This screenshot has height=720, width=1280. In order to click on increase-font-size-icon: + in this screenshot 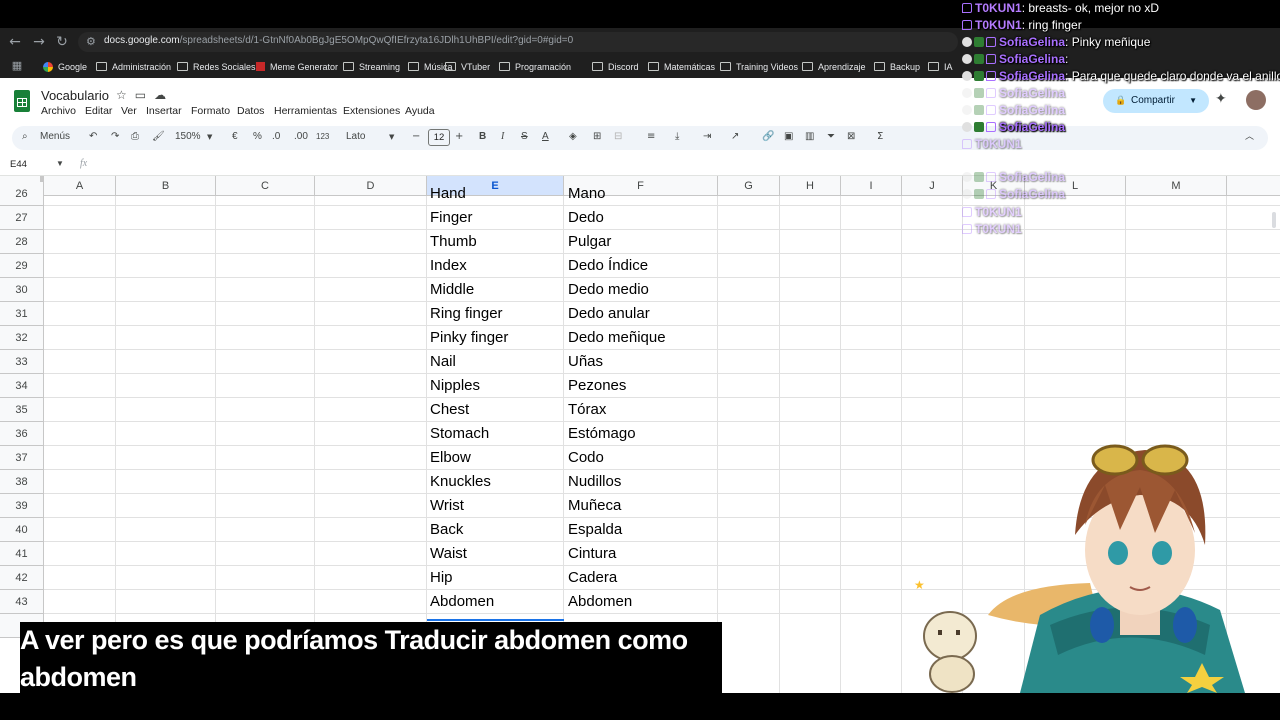, I will do `click(459, 137)`.